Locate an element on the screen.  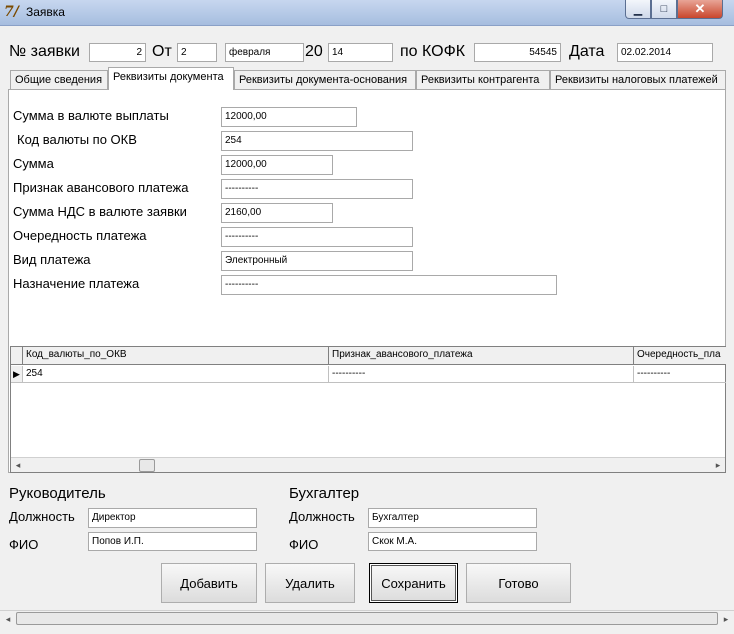
app-logo-icon: 7/ is located at coordinates (11, 12).